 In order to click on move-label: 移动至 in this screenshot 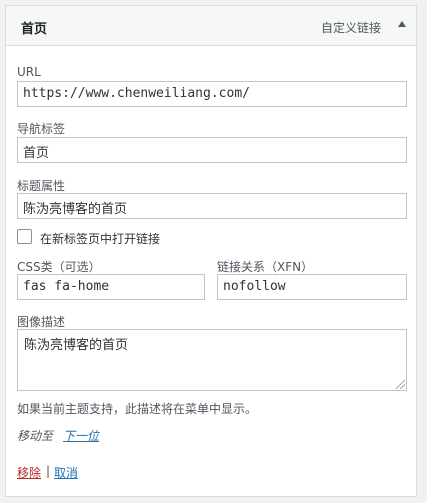, I will do `click(35, 436)`.